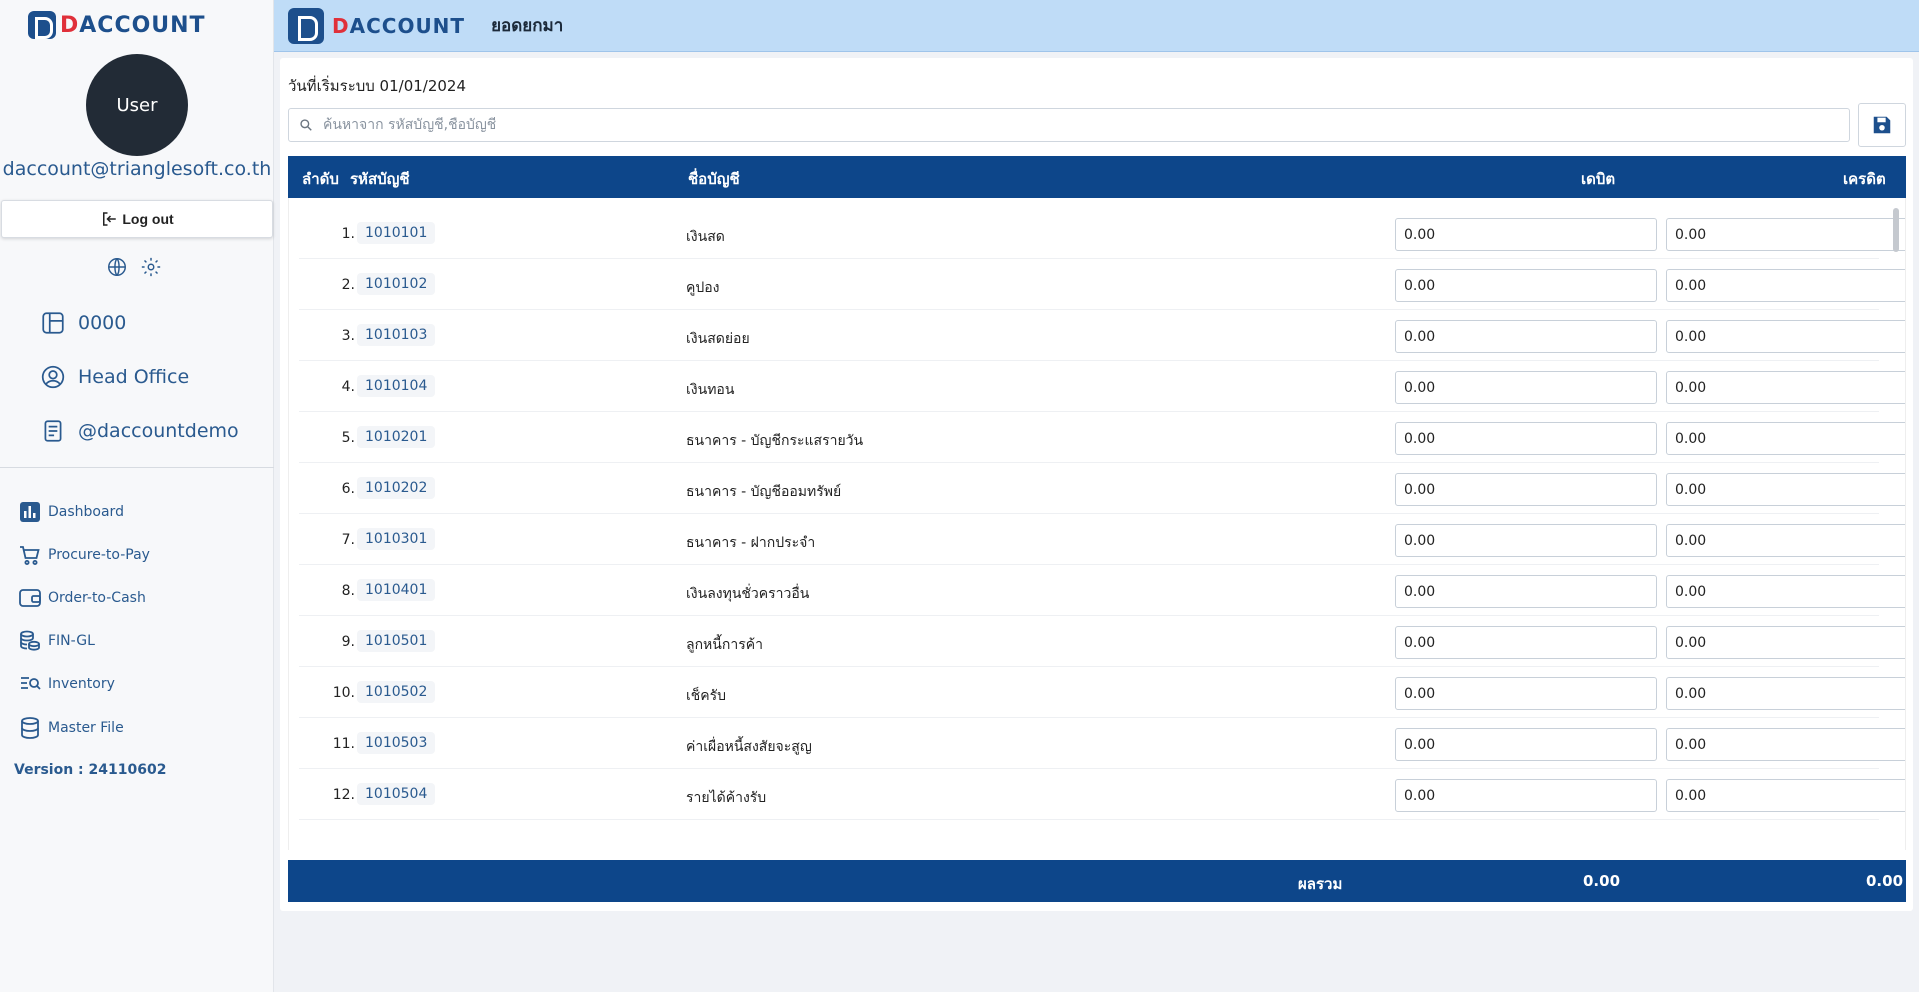 Image resolution: width=1919 pixels, height=992 pixels. Describe the element at coordinates (31, 683) in the screenshot. I see `list-search-icon` at that location.